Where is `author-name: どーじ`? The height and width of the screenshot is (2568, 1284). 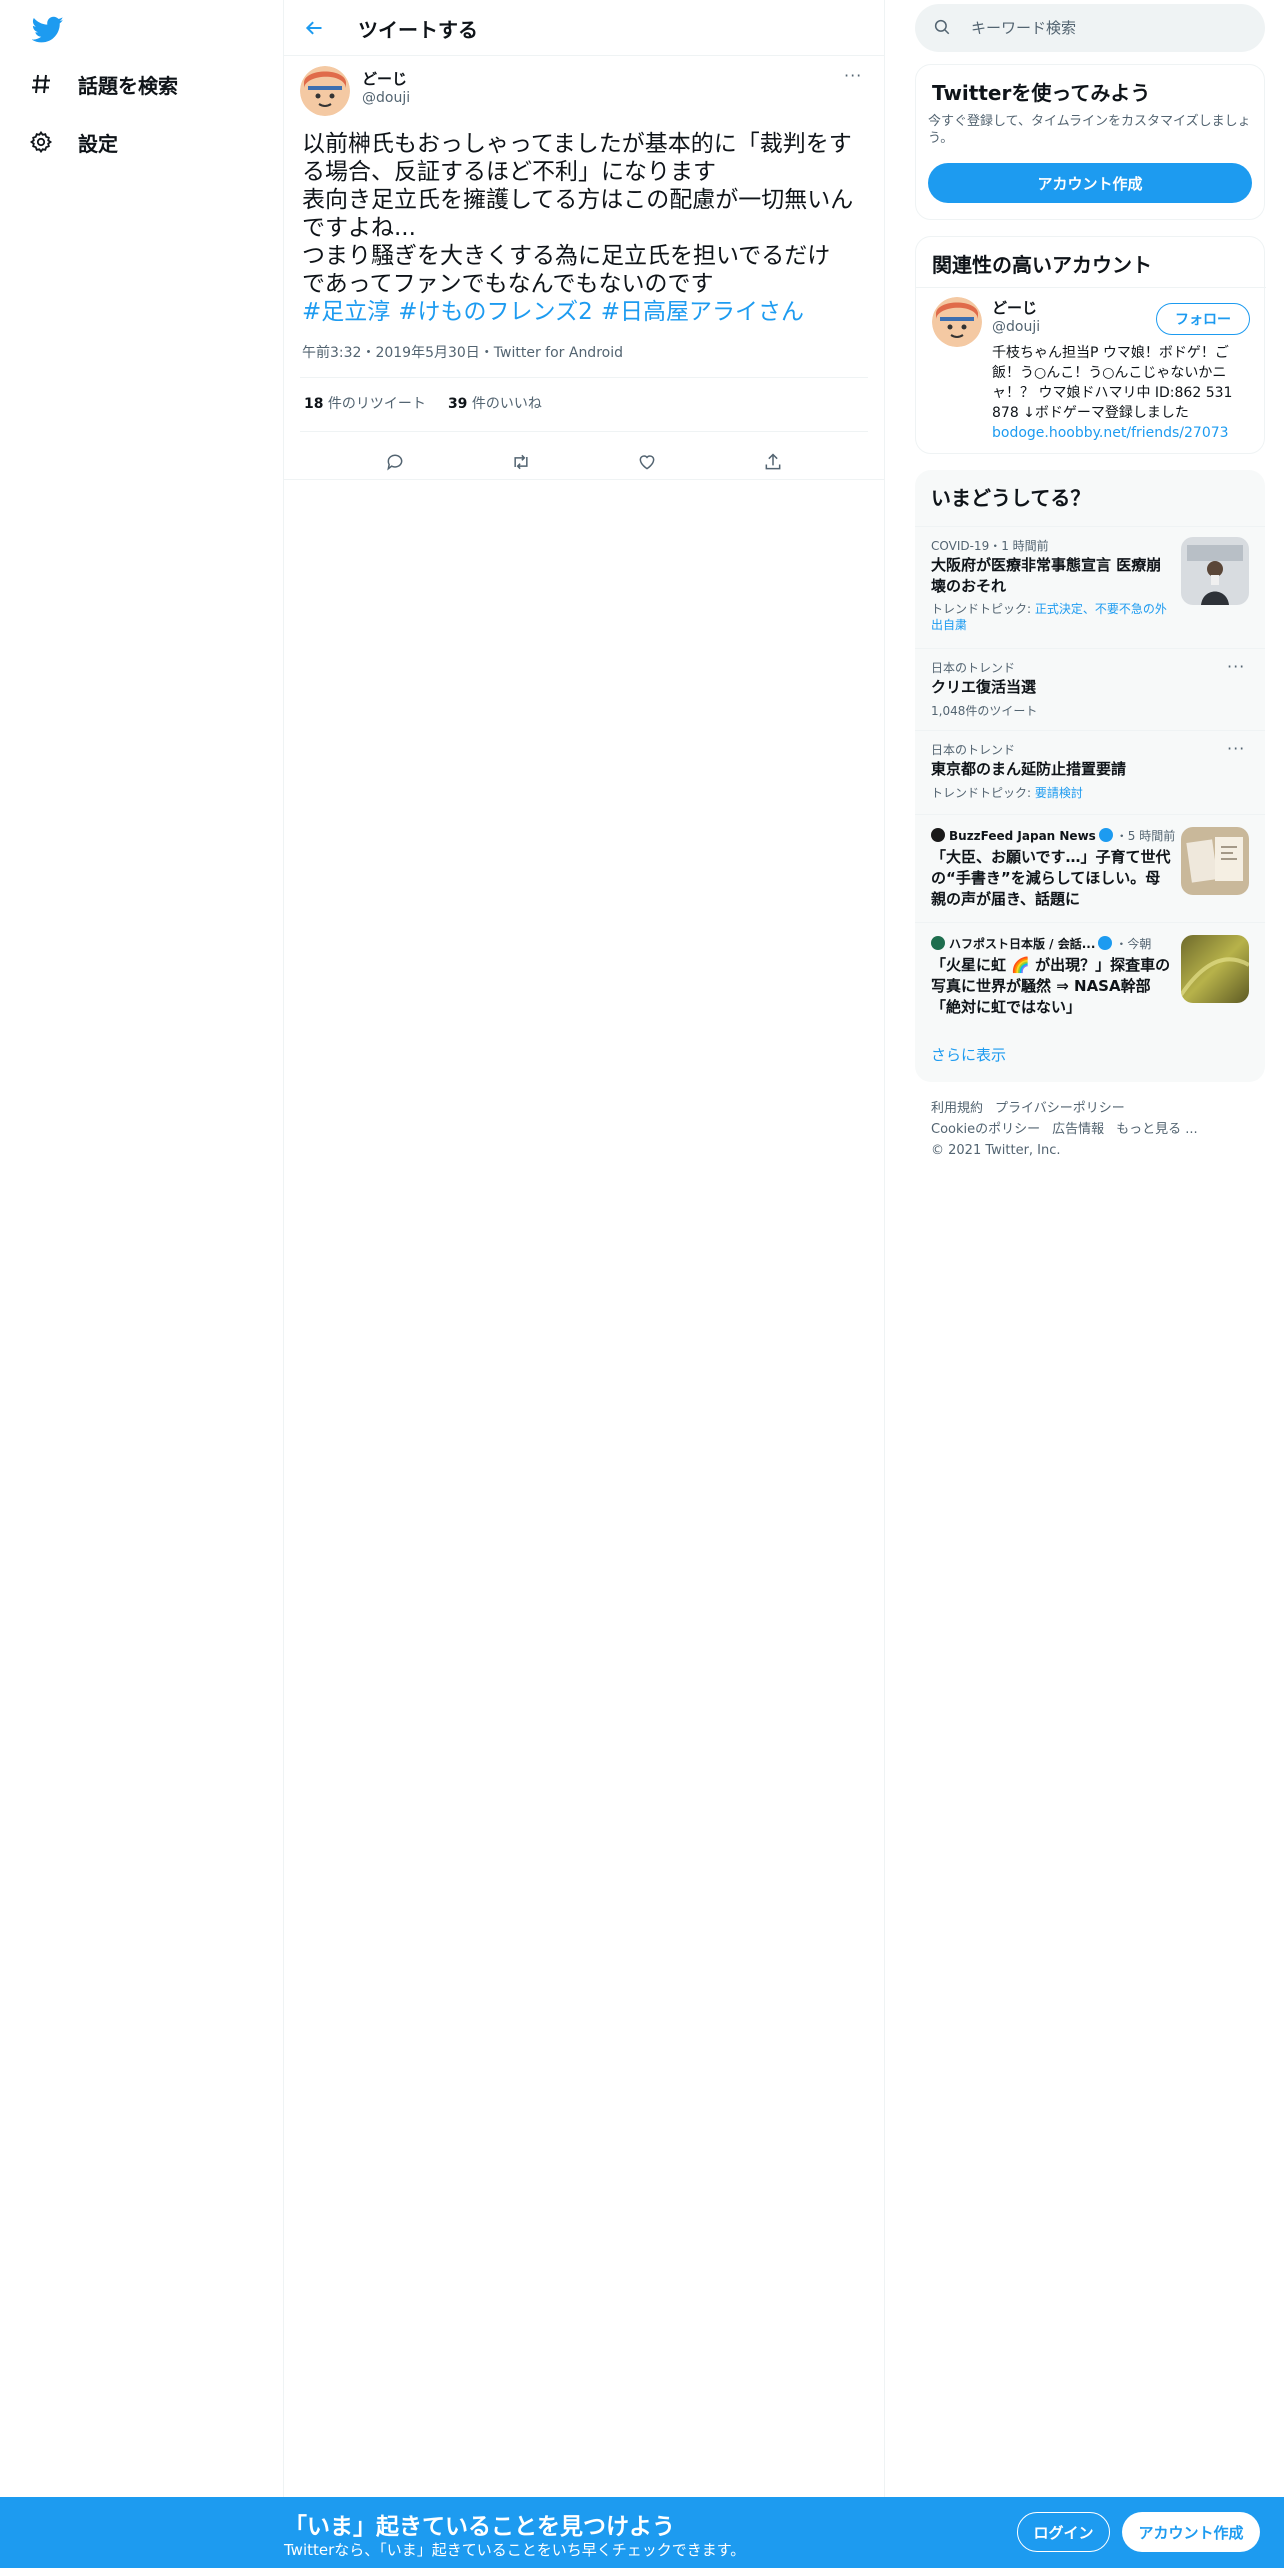 author-name: どーじ is located at coordinates (384, 78).